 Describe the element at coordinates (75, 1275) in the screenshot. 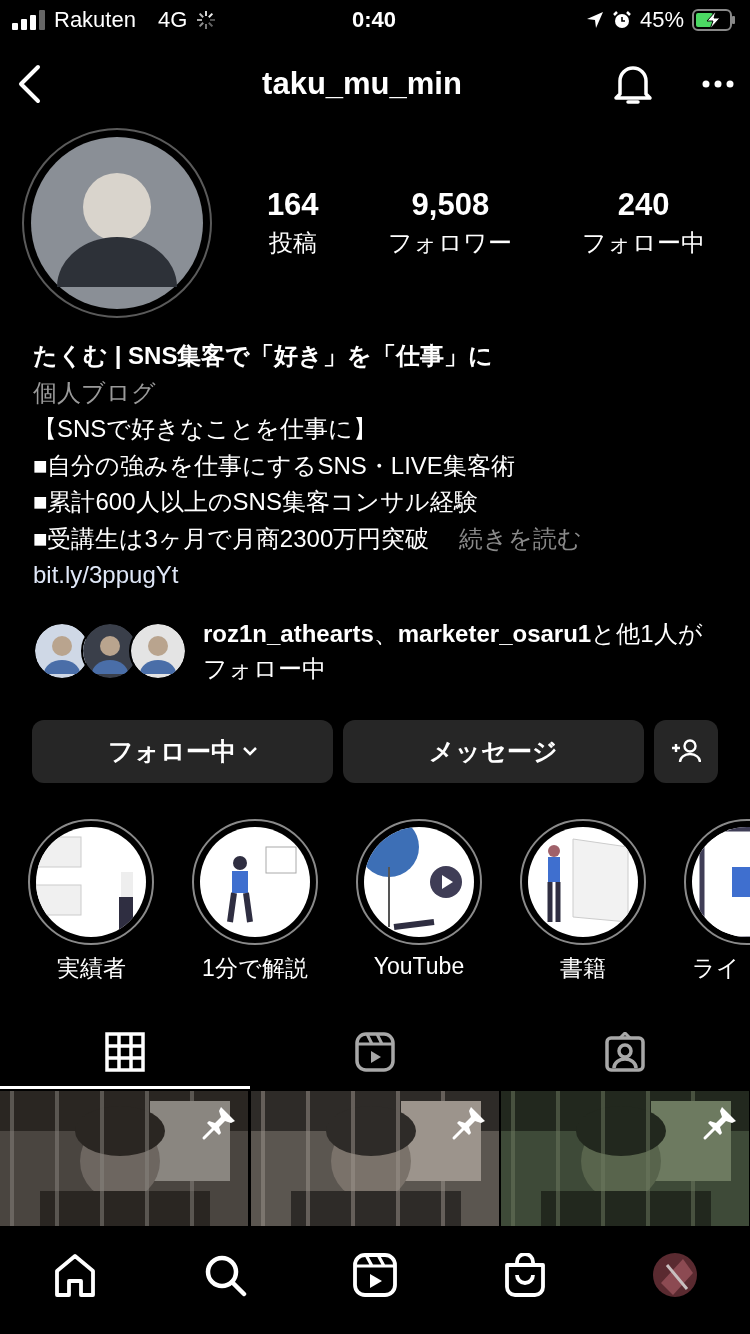

I see `home-icon` at that location.